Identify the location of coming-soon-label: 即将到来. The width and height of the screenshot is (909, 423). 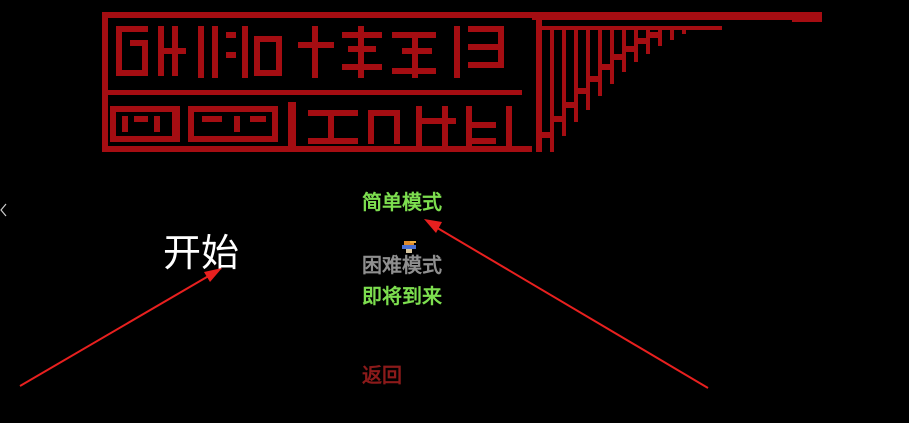
(402, 296).